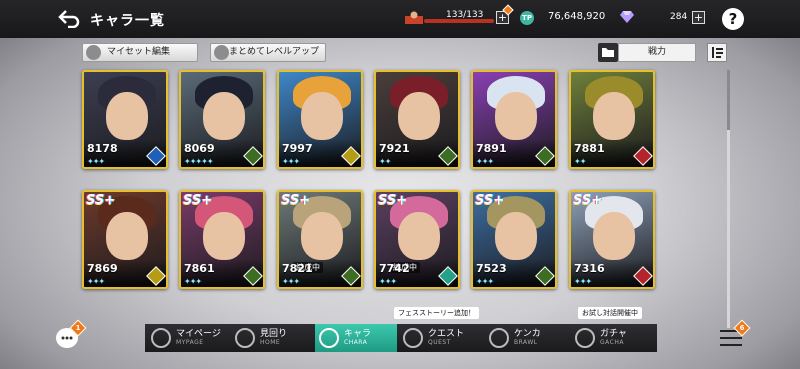  What do you see at coordinates (329, 338) in the screenshot?
I see `chara-icon` at bounding box center [329, 338].